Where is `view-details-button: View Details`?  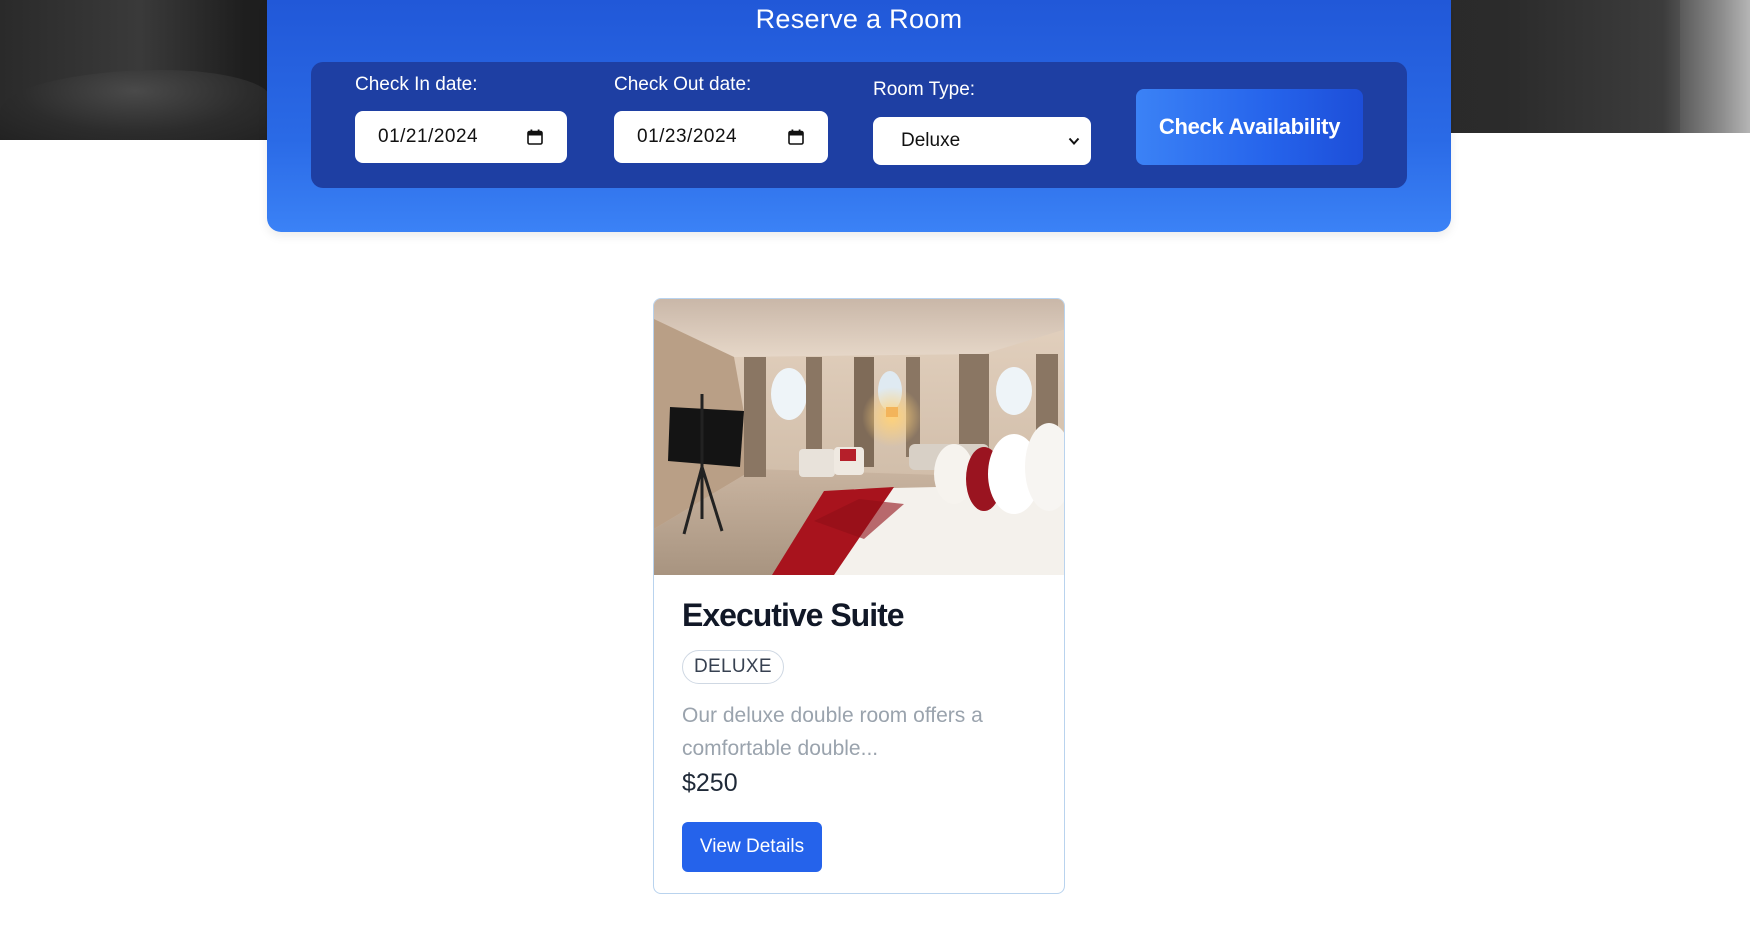
view-details-button: View Details is located at coordinates (752, 847).